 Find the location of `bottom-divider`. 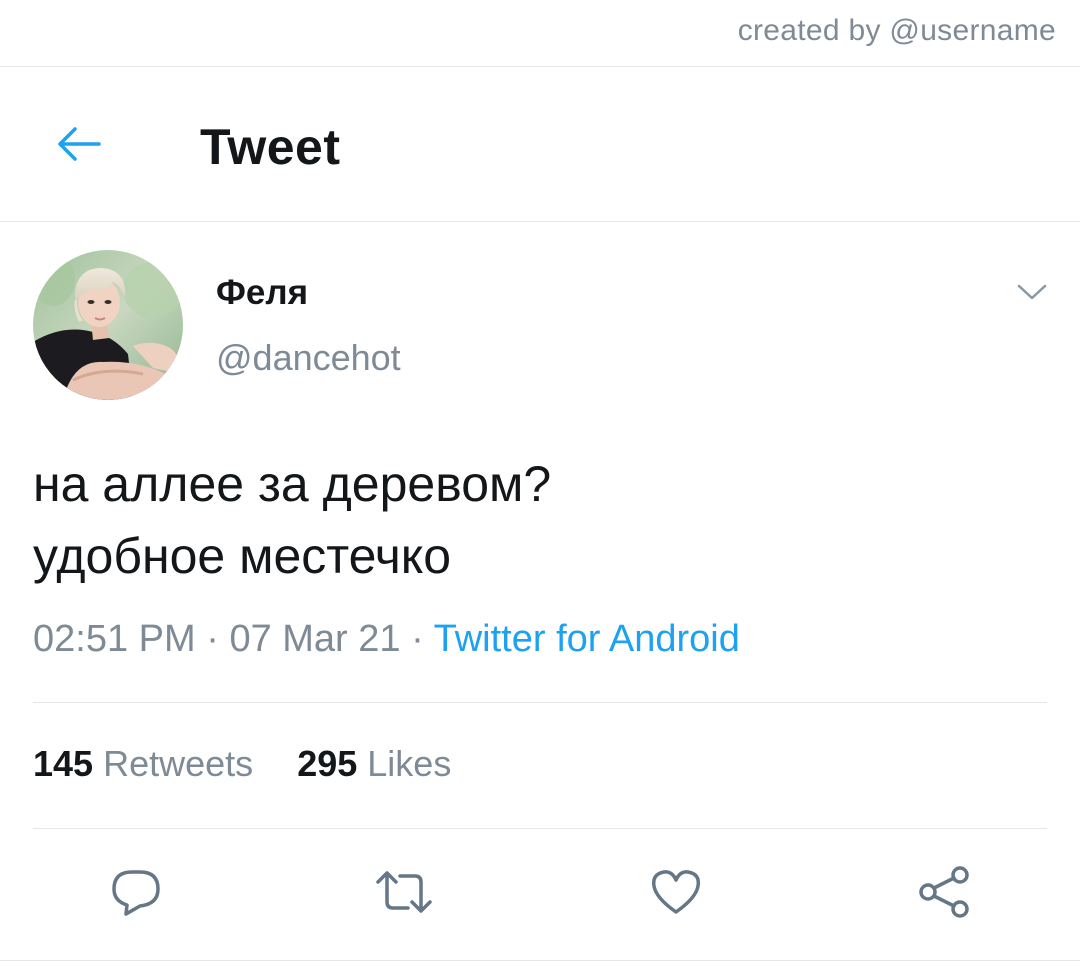

bottom-divider is located at coordinates (540, 960).